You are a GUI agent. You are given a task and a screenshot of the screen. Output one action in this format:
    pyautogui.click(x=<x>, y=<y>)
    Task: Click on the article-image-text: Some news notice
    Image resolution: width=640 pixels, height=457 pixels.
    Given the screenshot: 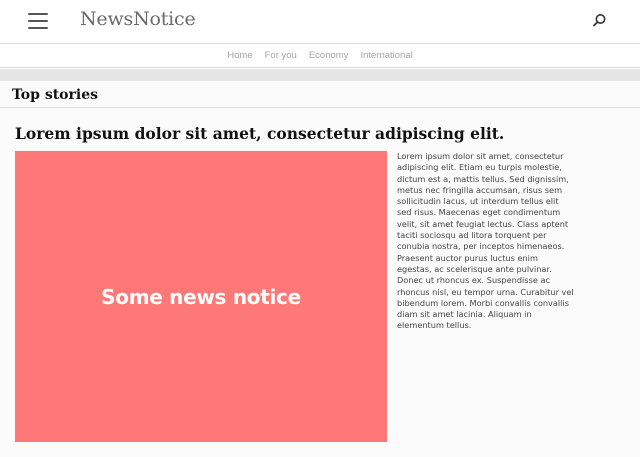 What is the action you would take?
    pyautogui.click(x=201, y=296)
    